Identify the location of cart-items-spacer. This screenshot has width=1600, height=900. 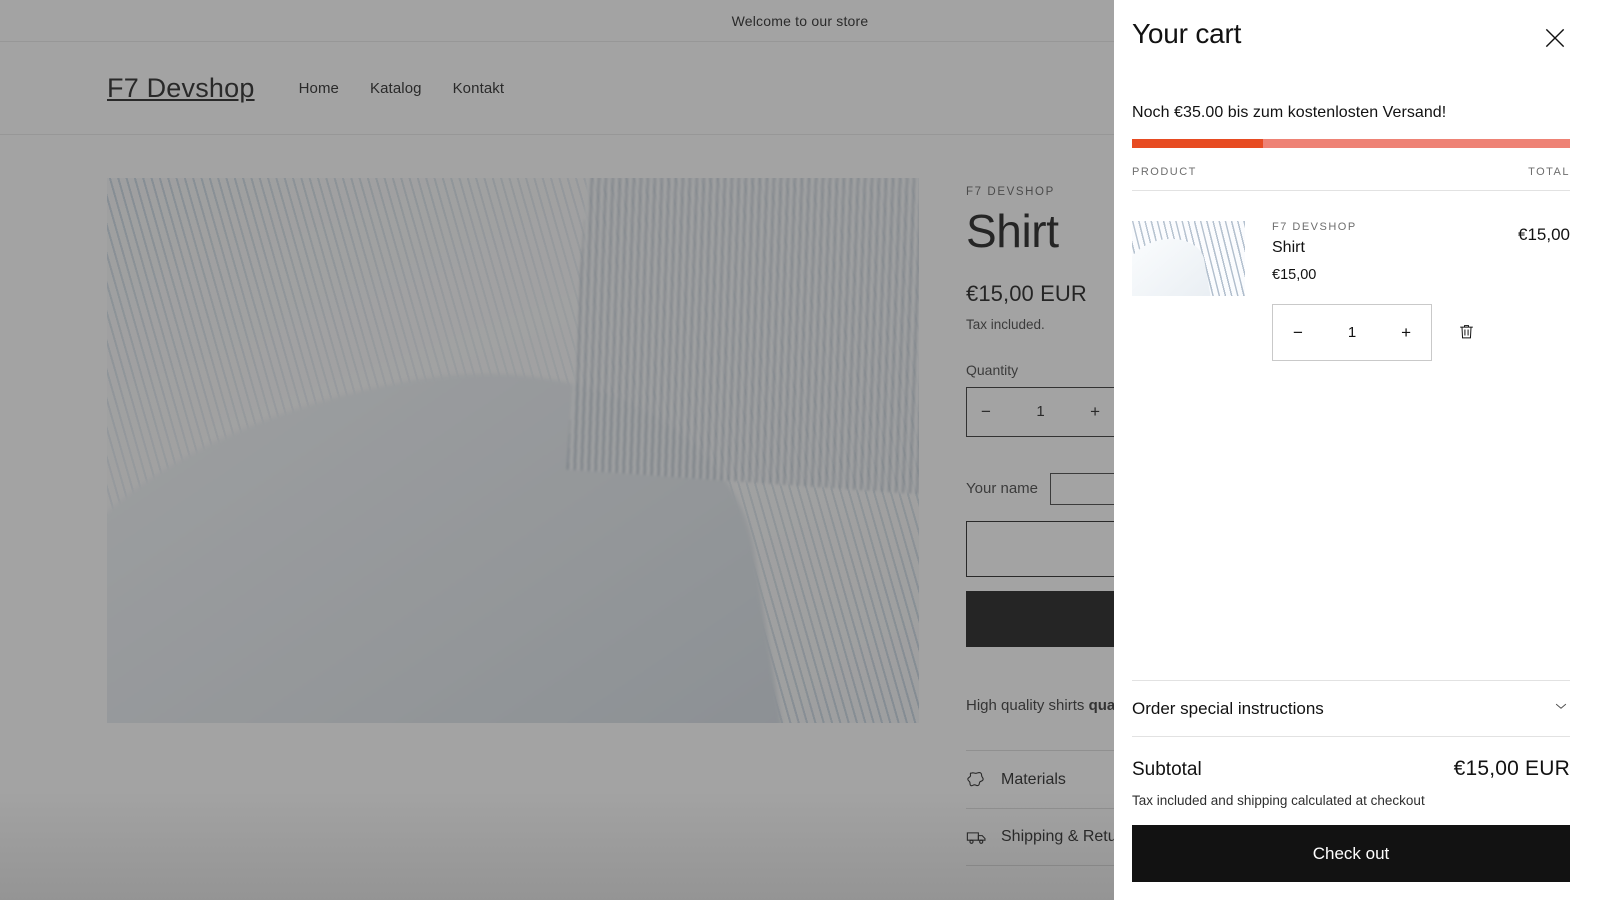
(1351, 520).